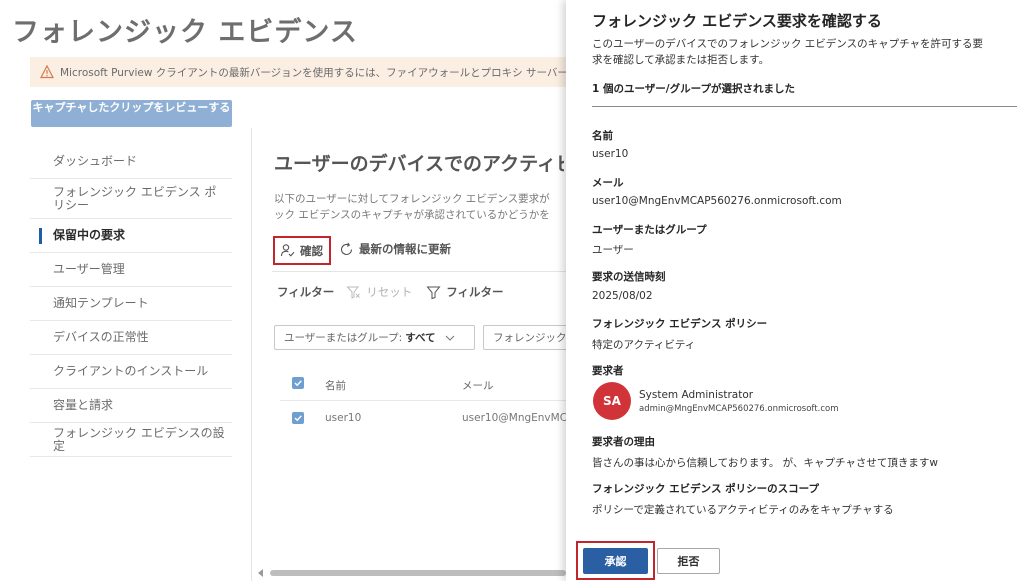  I want to click on table-cell-name: user10, so click(343, 418).